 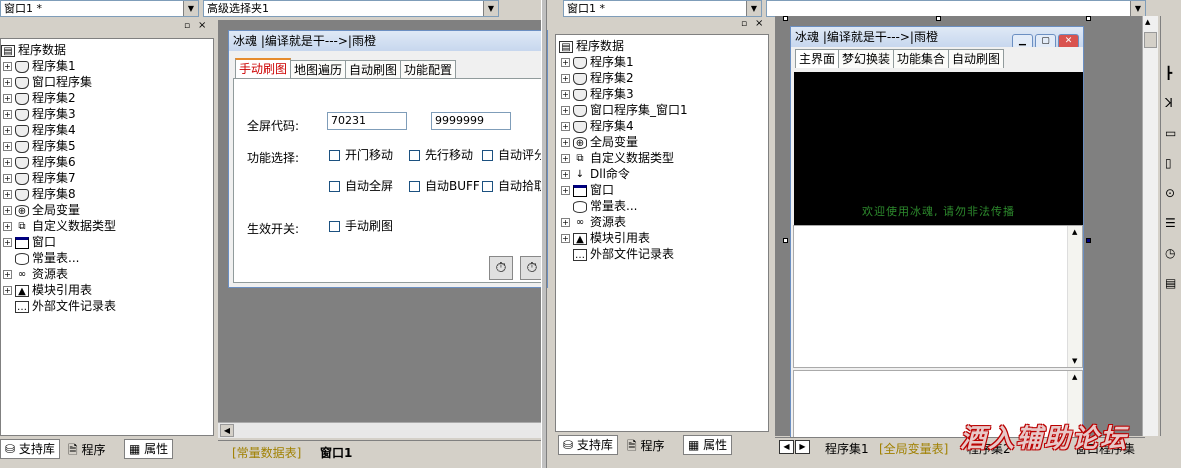 What do you see at coordinates (921, 58) in the screenshot?
I see `tab-functions: 功能集合` at bounding box center [921, 58].